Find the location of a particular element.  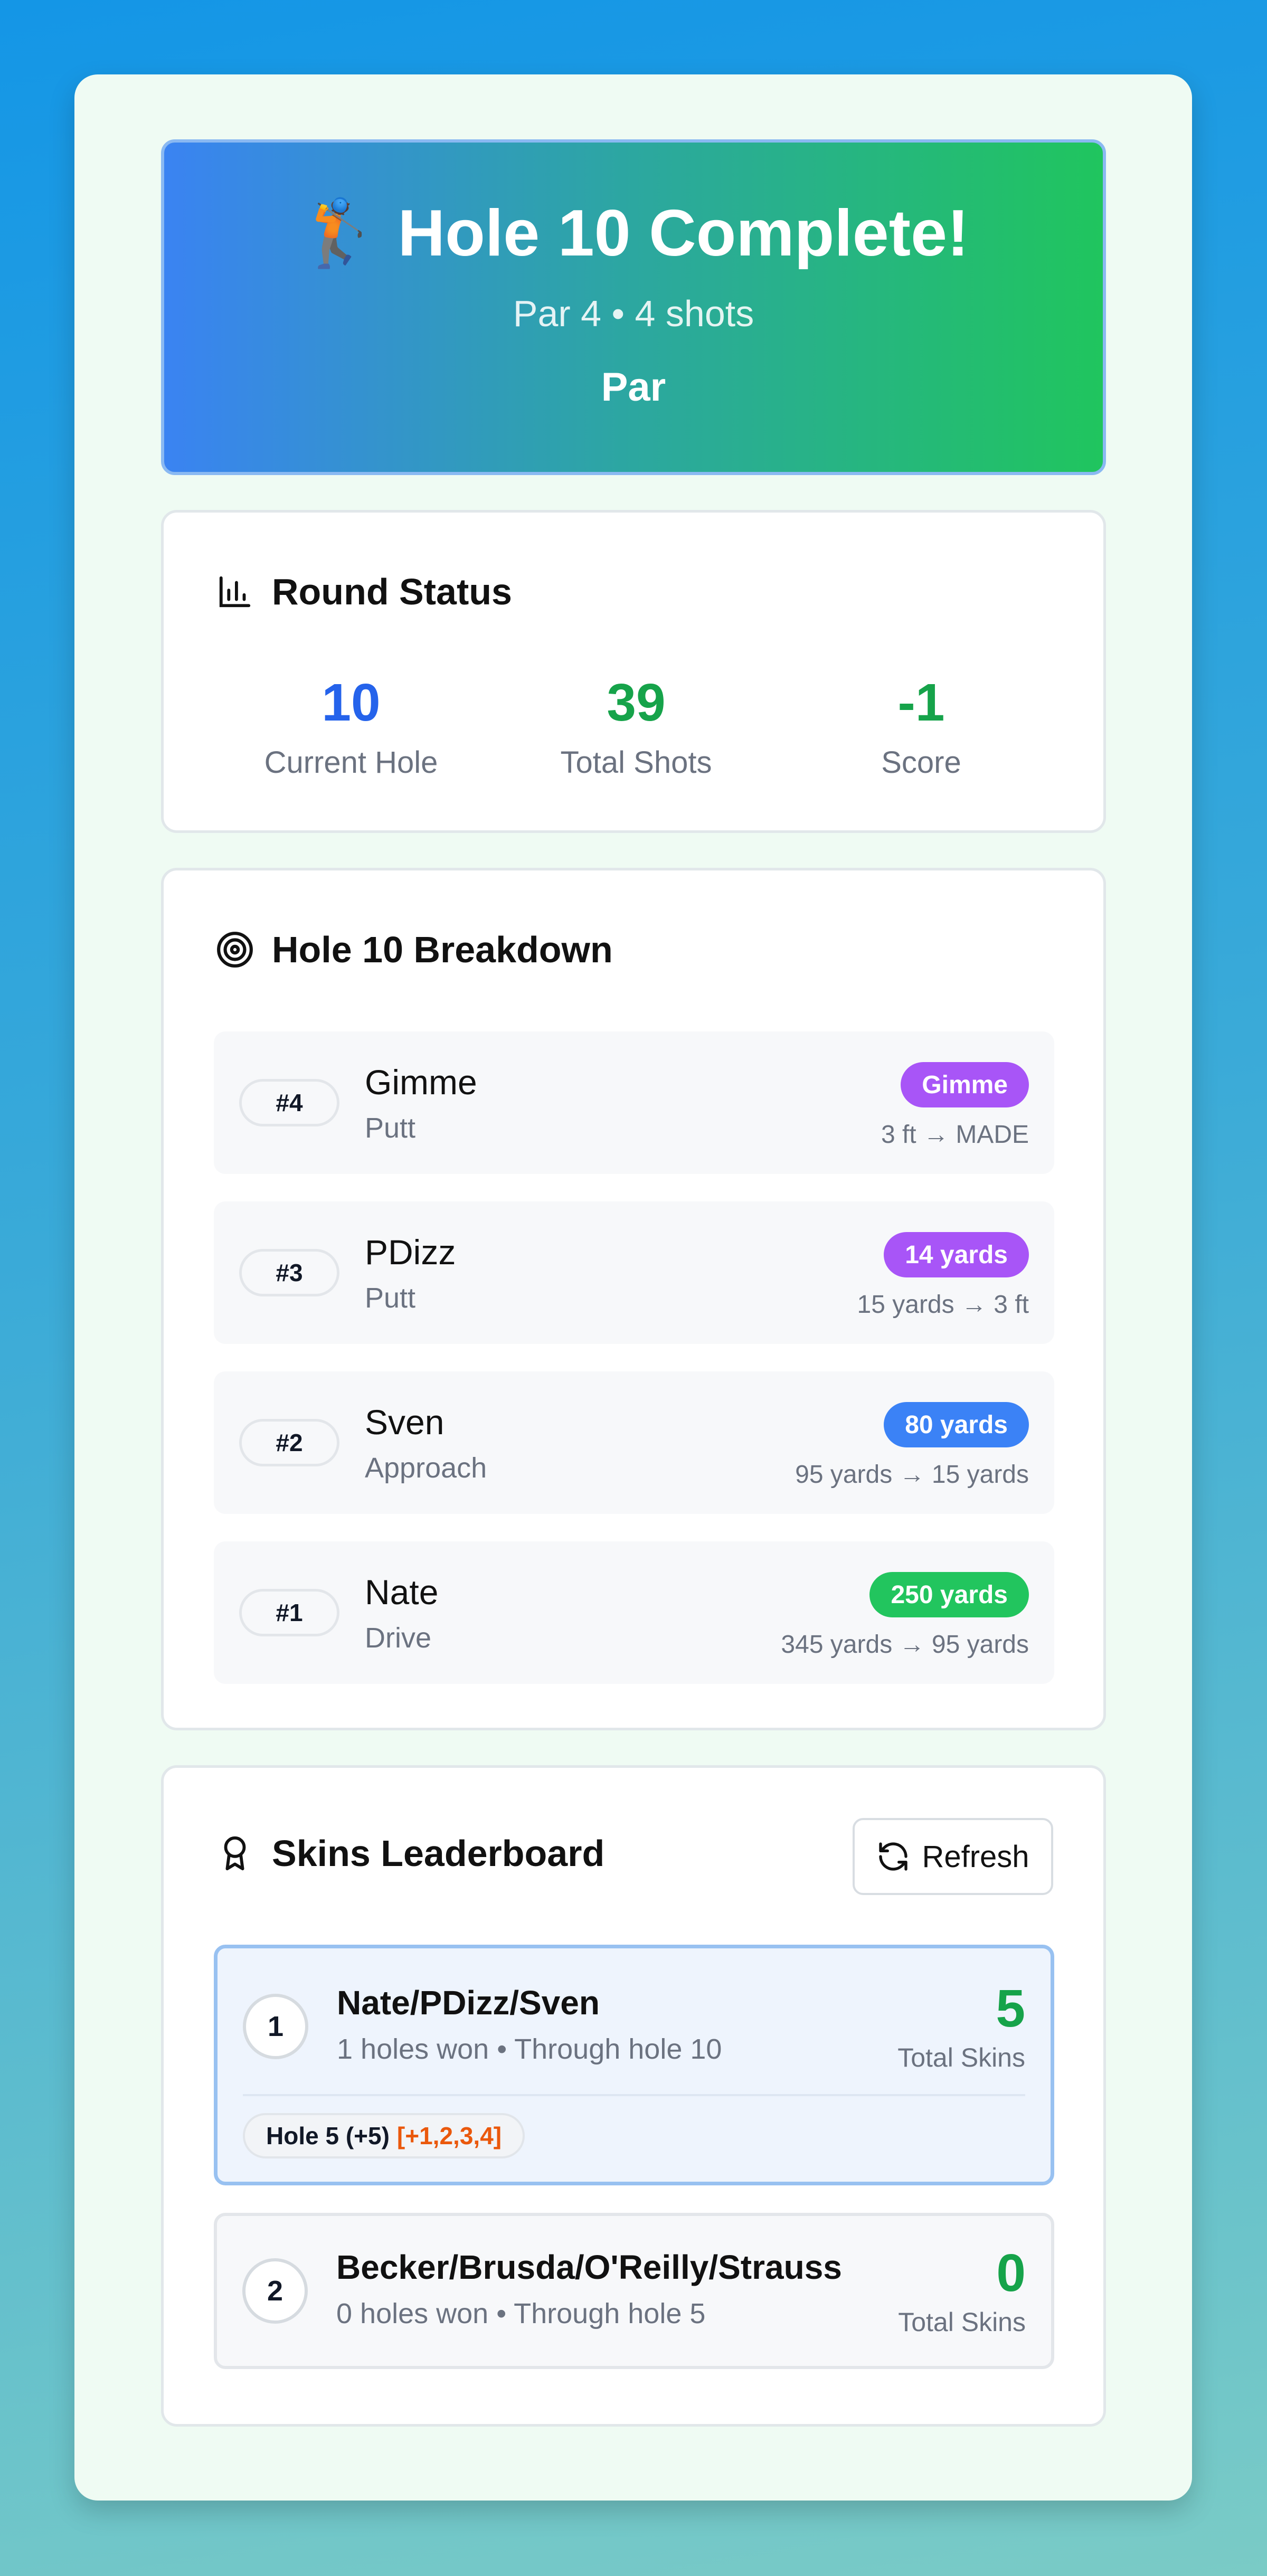

shot-number: #3 is located at coordinates (289, 1272).